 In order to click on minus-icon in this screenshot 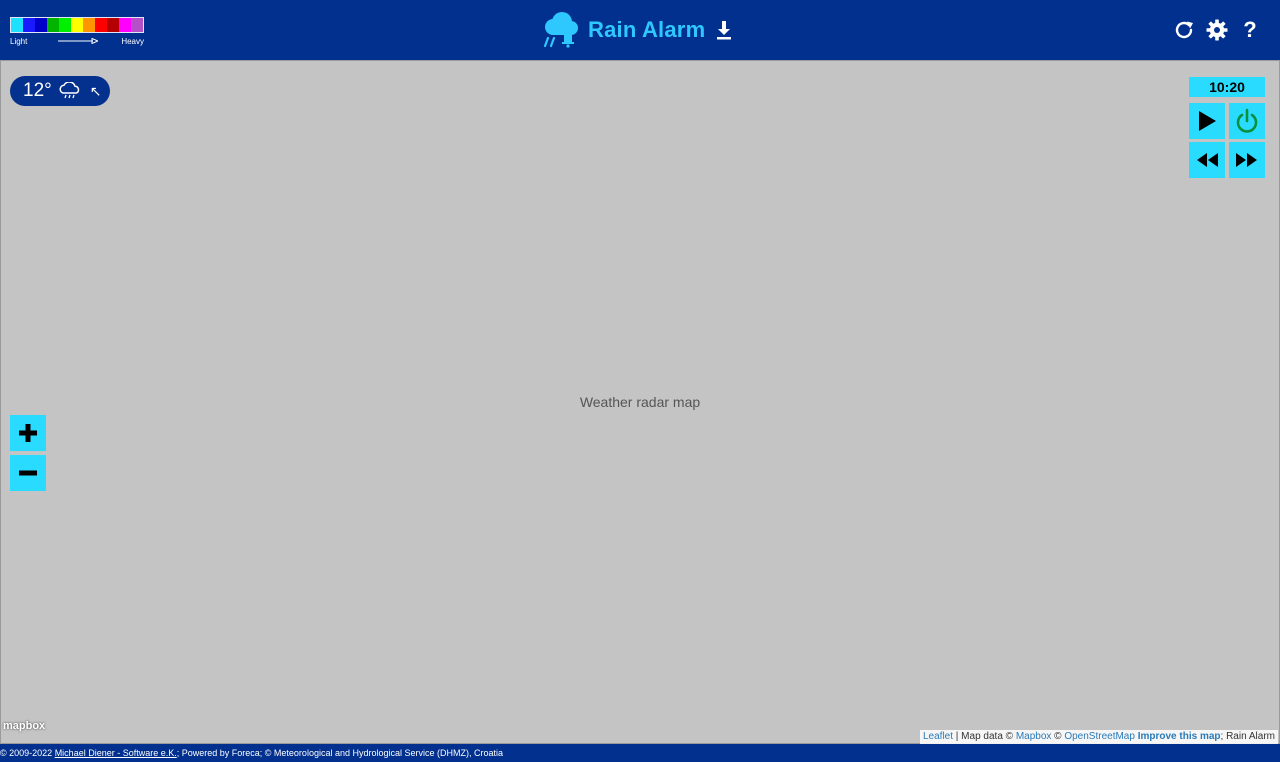, I will do `click(28, 473)`.